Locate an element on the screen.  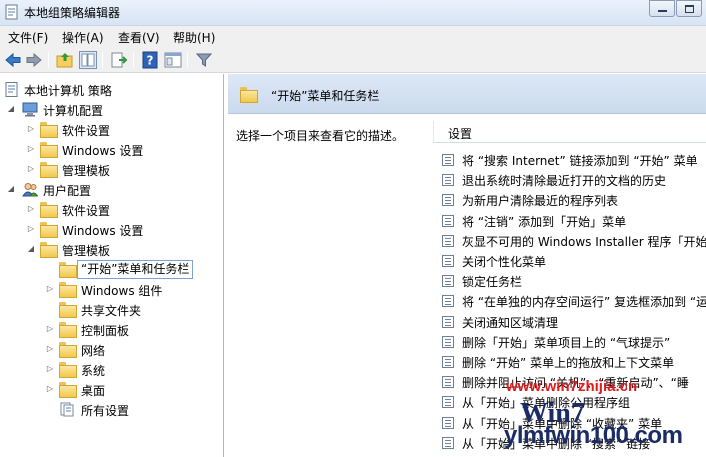
tree-item-network: ▷ 网络 is located at coordinates (112, 350).